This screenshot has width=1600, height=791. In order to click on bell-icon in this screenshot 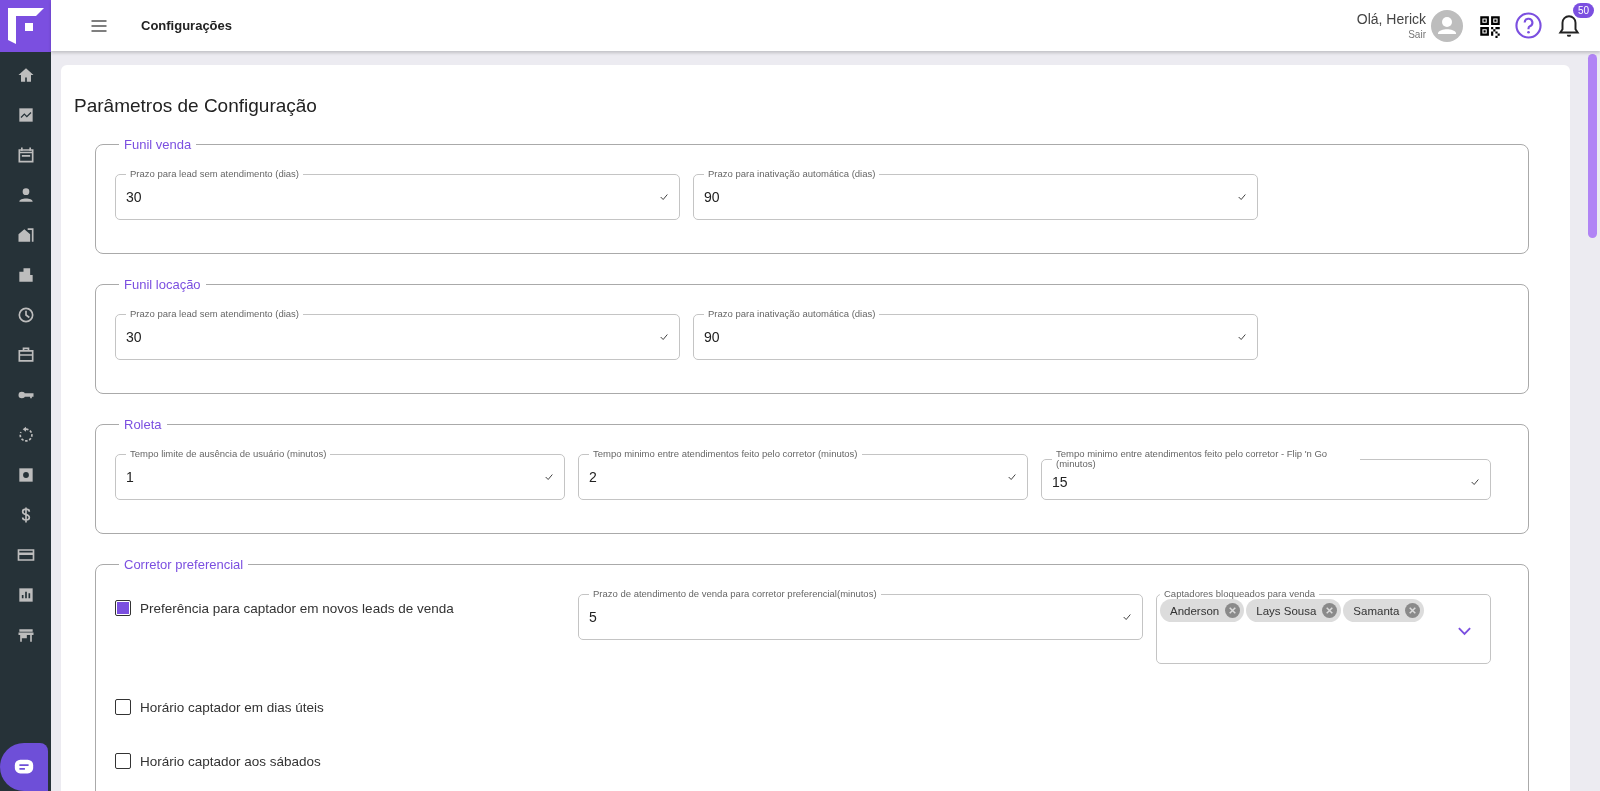, I will do `click(1569, 25)`.